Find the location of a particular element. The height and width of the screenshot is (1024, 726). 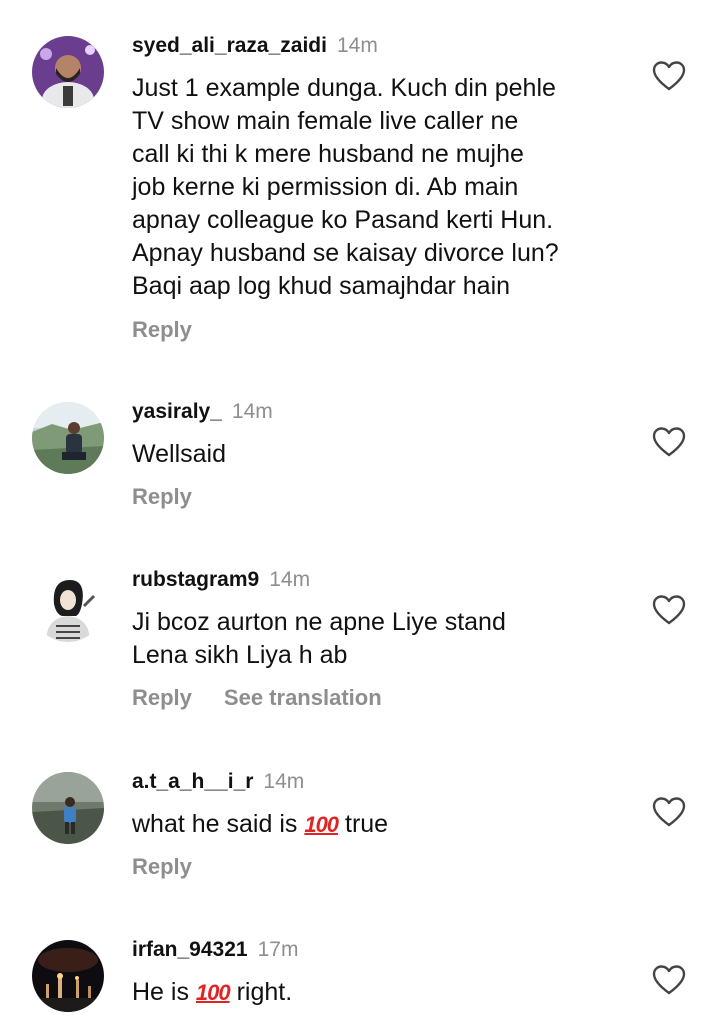

comment-text-part: He is is located at coordinates (164, 992).